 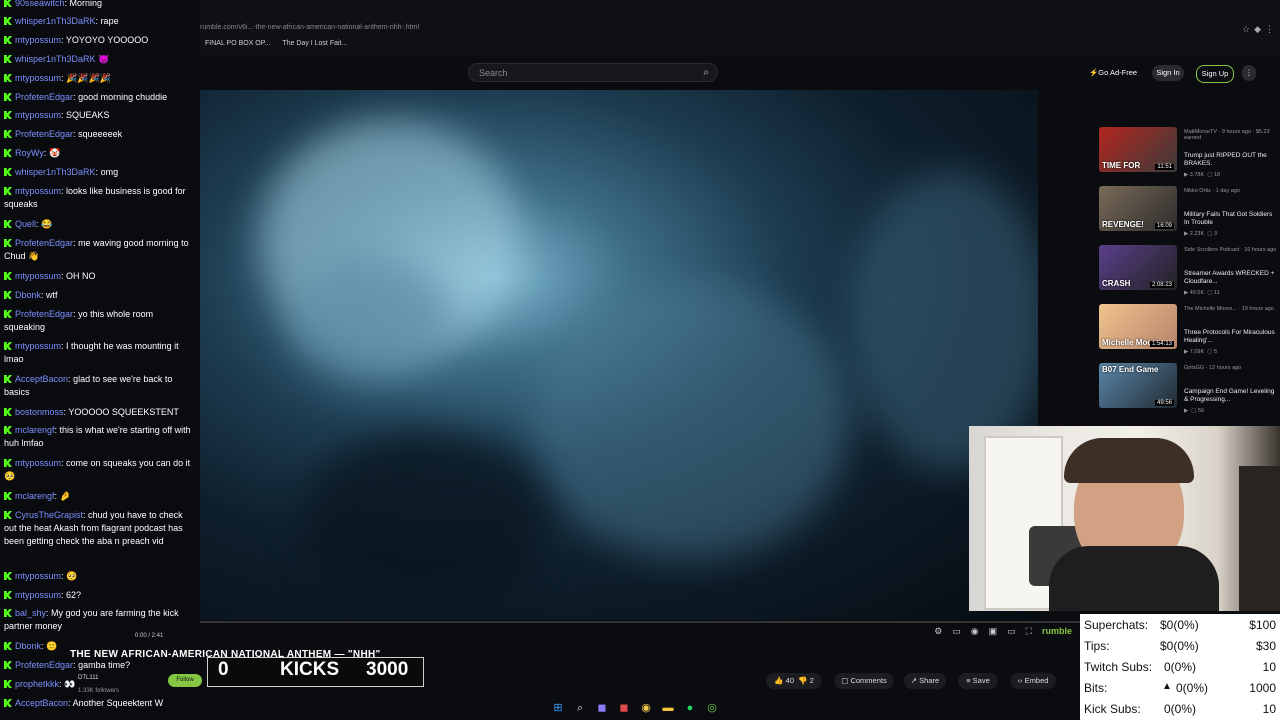 What do you see at coordinates (1269, 29) in the screenshot?
I see `menu-icon: ⋮` at bounding box center [1269, 29].